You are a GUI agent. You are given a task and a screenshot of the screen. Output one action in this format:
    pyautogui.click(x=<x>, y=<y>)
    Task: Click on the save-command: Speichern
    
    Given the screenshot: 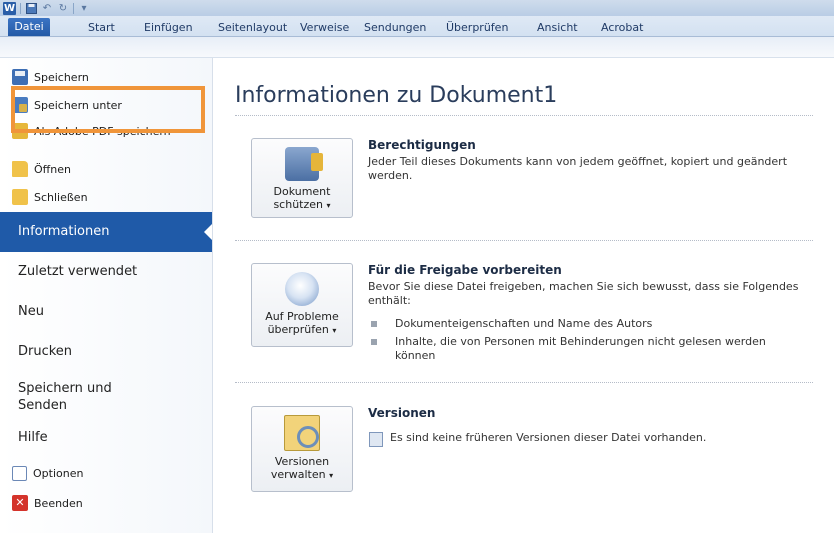 What is the action you would take?
    pyautogui.click(x=50, y=77)
    